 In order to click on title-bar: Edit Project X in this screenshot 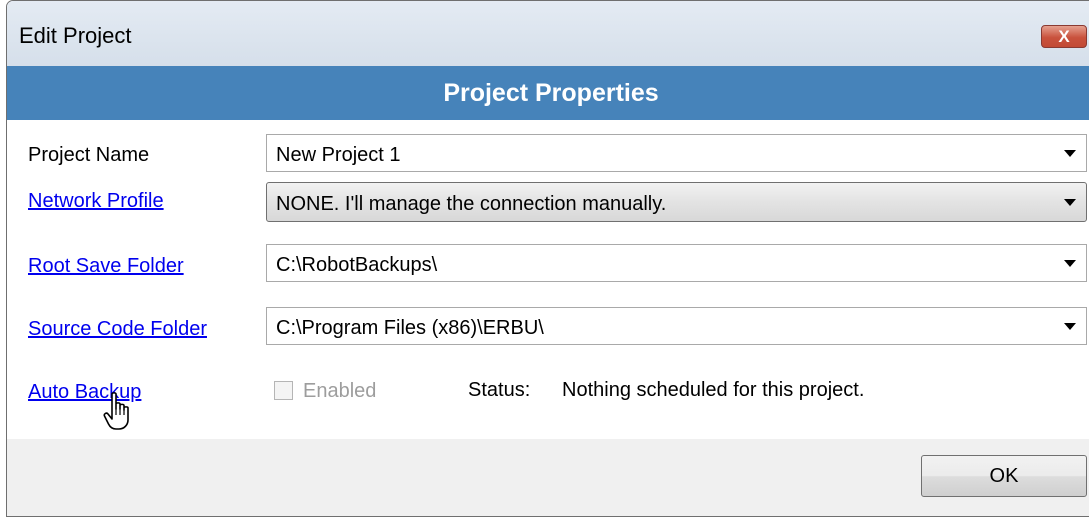, I will do `click(548, 38)`.